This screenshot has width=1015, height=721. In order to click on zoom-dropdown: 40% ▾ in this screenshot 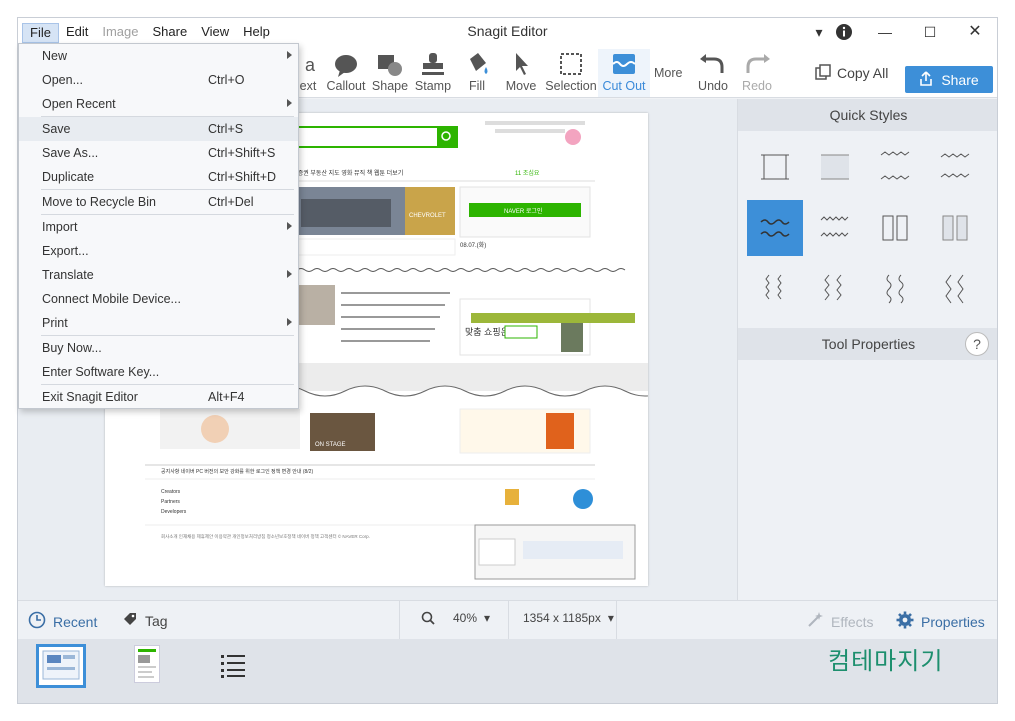, I will do `click(471, 618)`.